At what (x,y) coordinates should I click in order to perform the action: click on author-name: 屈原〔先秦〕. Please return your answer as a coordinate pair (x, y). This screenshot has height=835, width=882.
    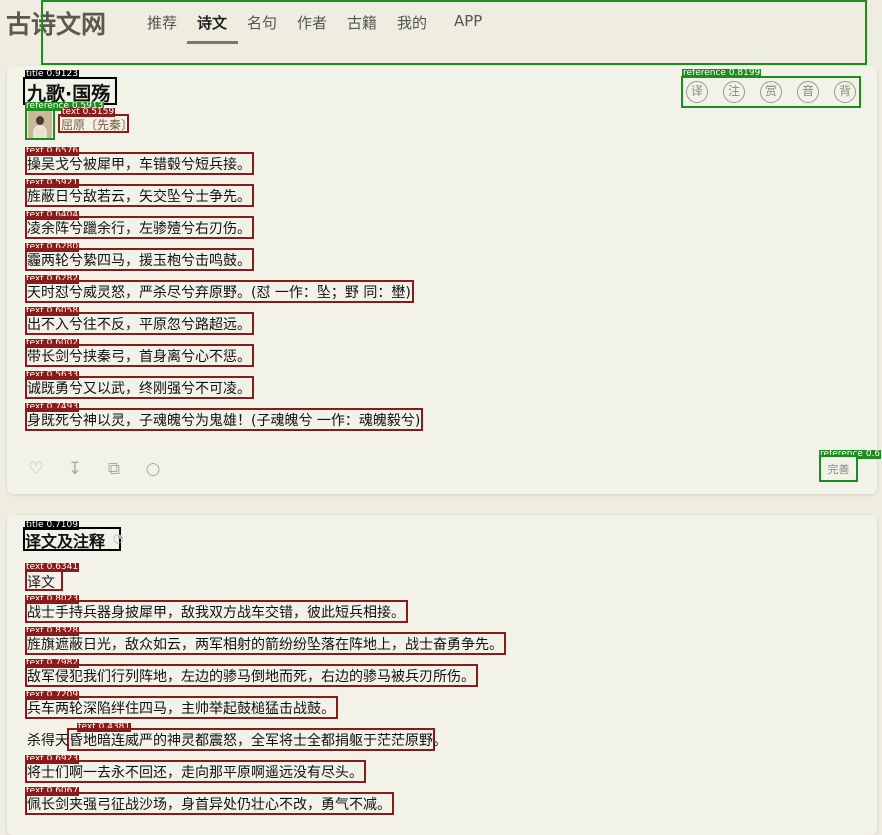
    Looking at the image, I should click on (97, 124).